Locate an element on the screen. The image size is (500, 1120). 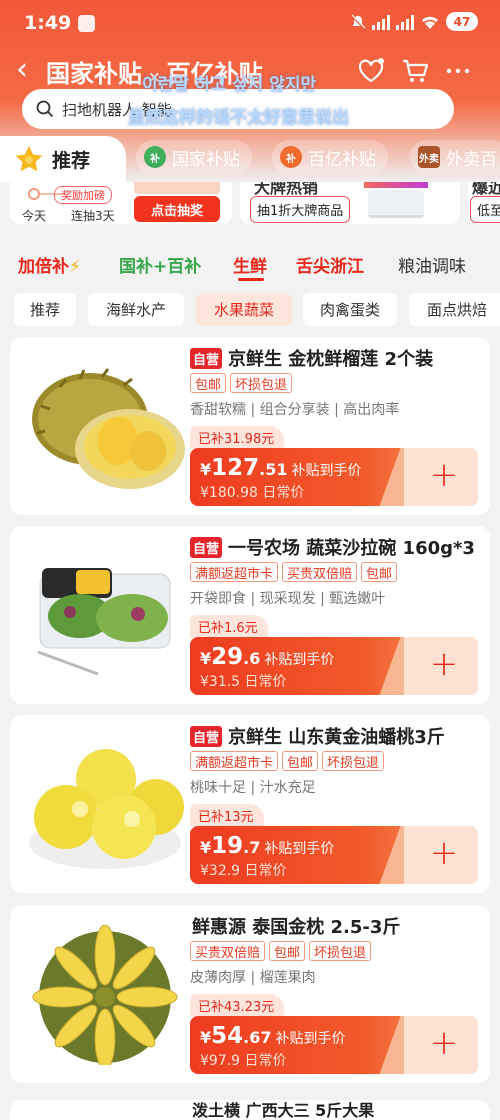
third-card: 爆近 低至2 is located at coordinates (484, 203).